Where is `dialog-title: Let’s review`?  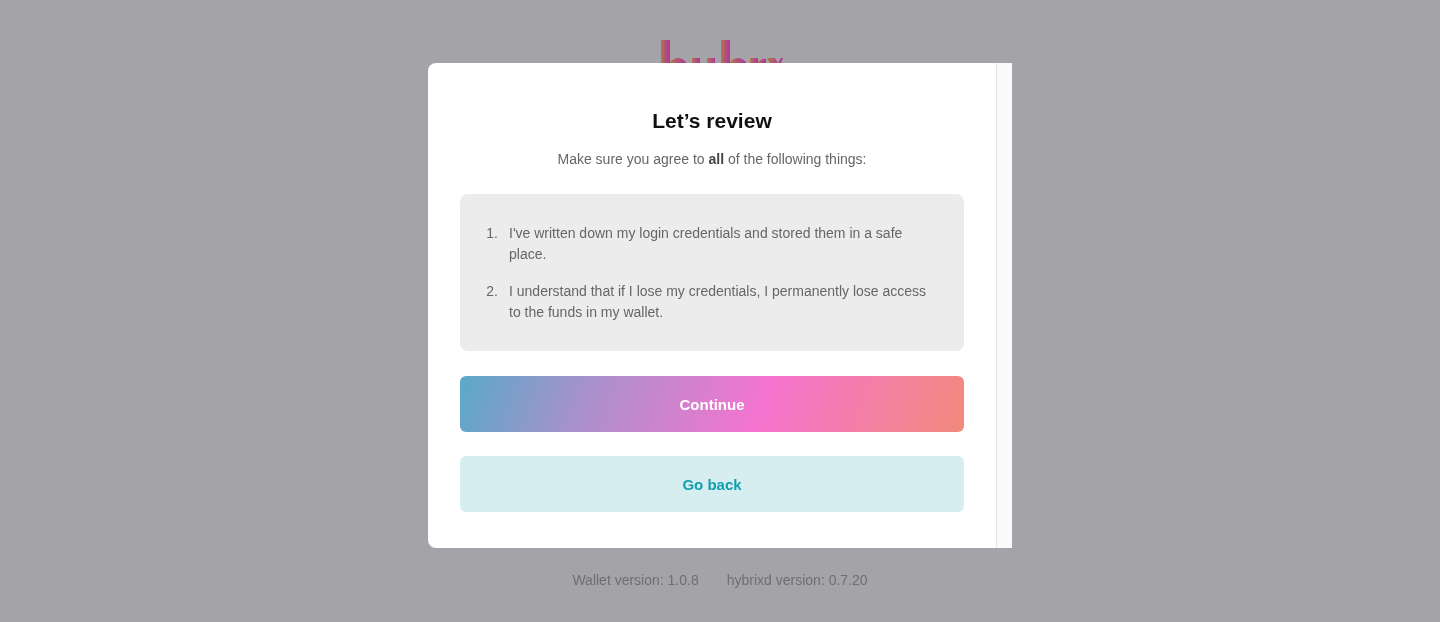 dialog-title: Let’s review is located at coordinates (712, 121).